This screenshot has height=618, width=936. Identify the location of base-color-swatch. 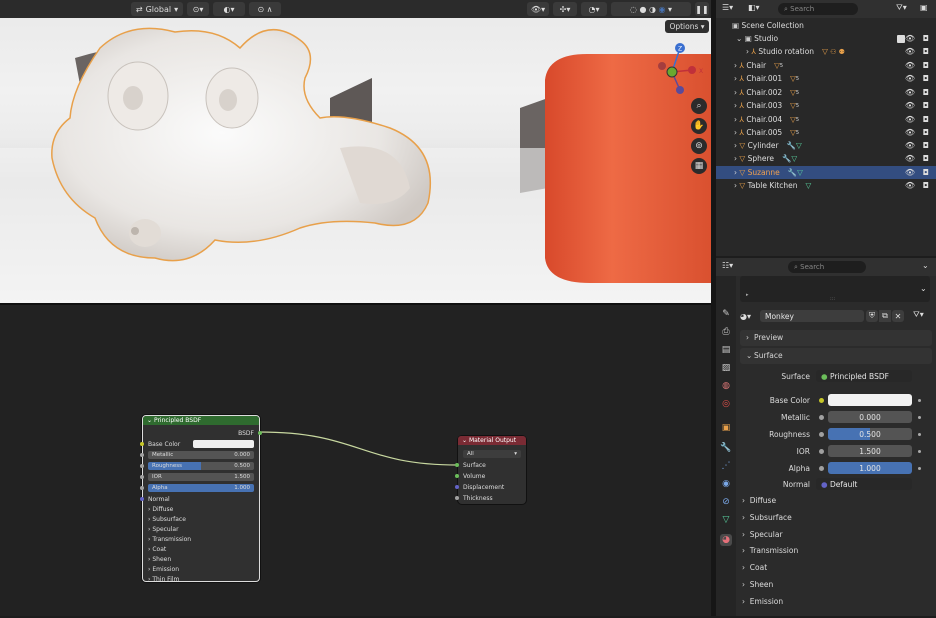
(870, 400).